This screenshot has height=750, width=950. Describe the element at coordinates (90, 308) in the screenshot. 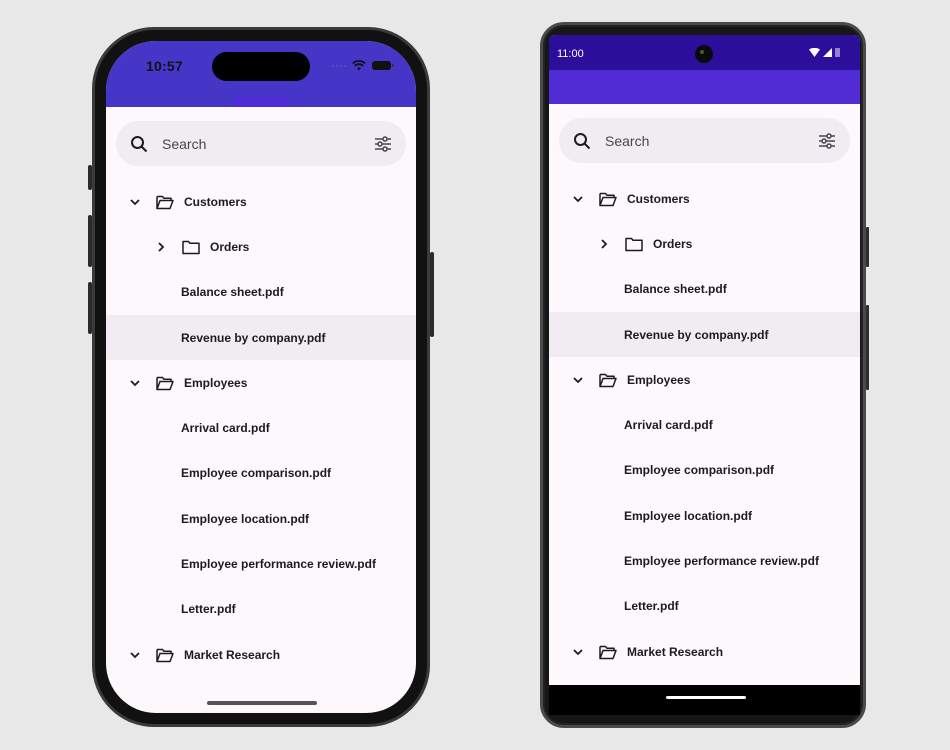

I see `volume-down-button` at that location.